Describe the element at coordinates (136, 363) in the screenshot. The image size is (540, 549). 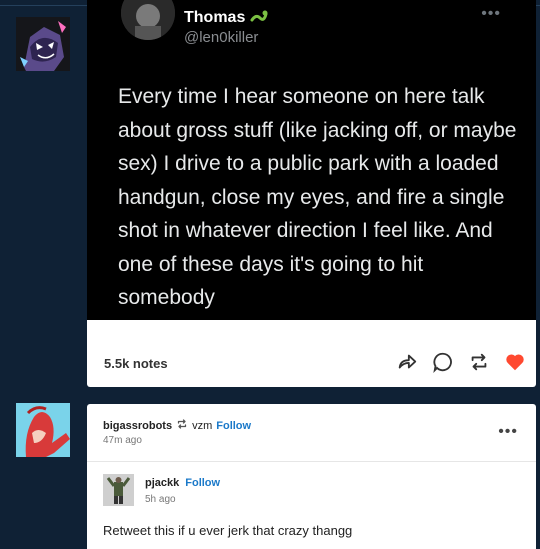
I see `notes-count: 5.5k notes` at that location.